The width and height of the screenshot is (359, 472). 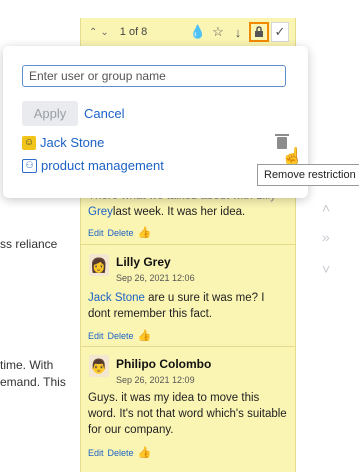 I want to click on comment-date: Sep 26, 2021 12:09, so click(x=155, y=380).